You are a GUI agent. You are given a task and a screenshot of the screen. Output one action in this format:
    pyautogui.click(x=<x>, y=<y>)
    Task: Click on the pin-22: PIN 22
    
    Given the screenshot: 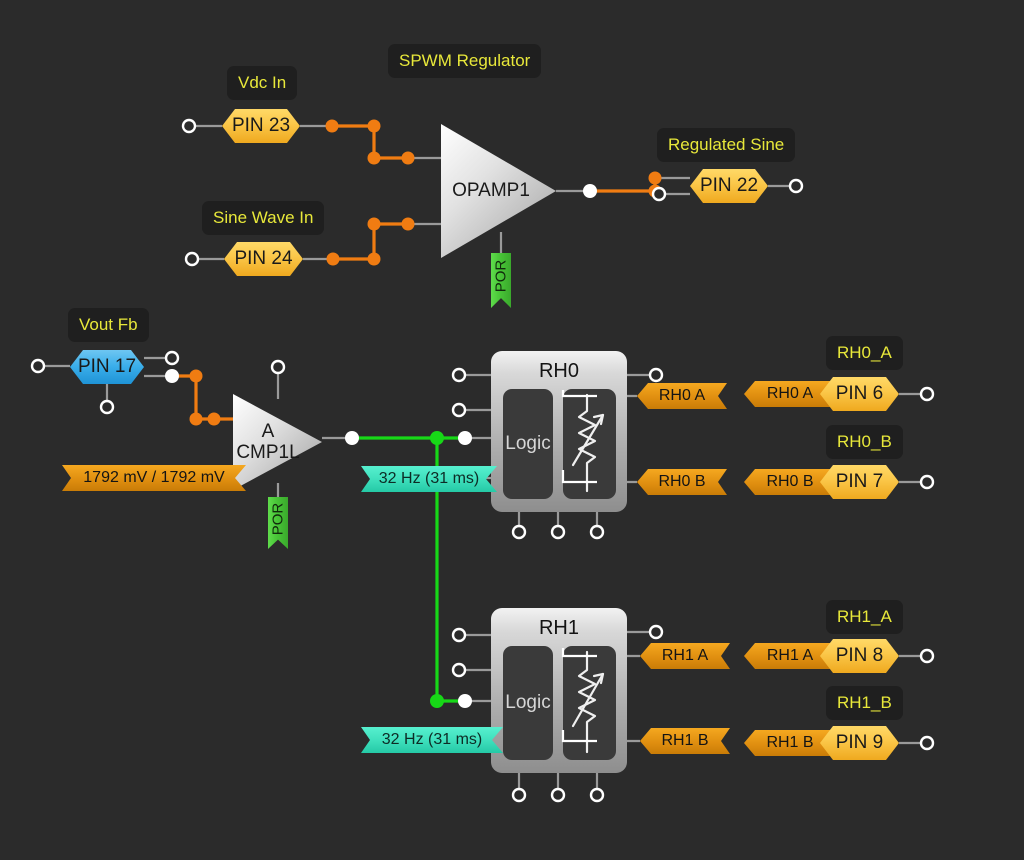 What is the action you would take?
    pyautogui.click(x=729, y=186)
    